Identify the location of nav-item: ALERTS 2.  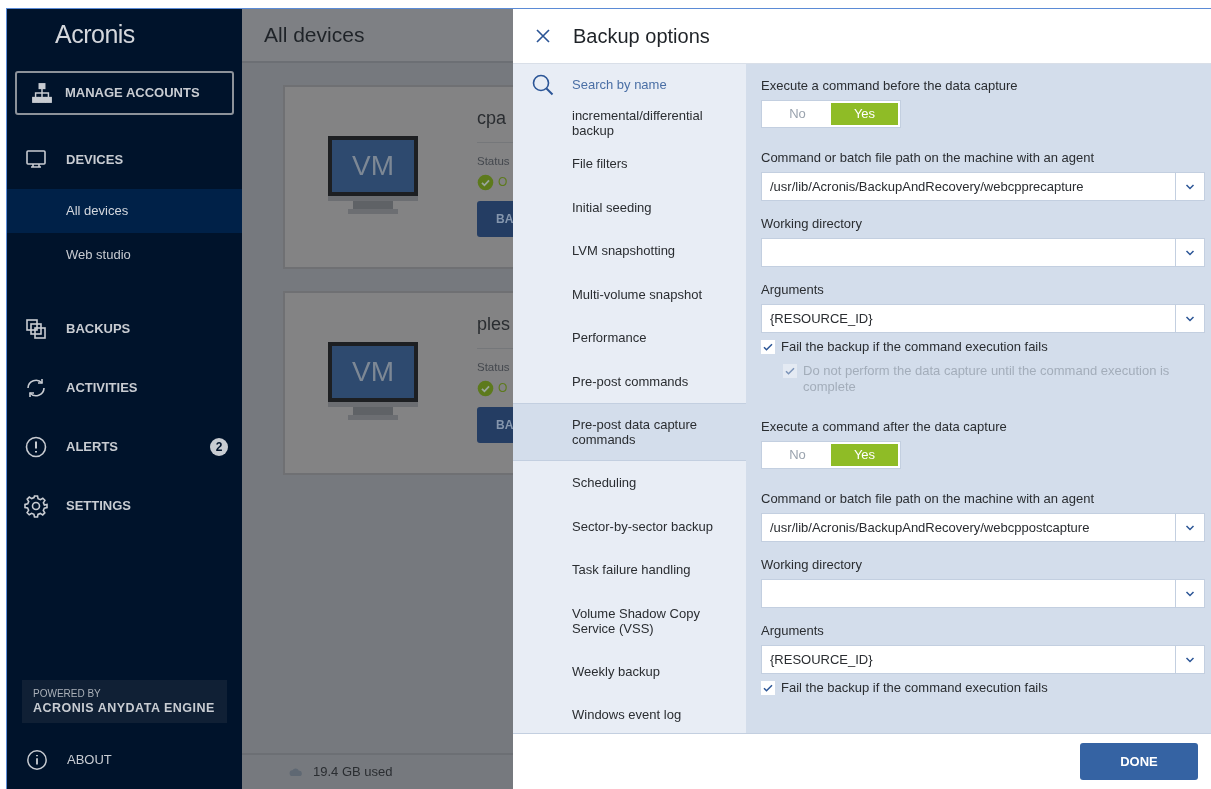
(124, 446).